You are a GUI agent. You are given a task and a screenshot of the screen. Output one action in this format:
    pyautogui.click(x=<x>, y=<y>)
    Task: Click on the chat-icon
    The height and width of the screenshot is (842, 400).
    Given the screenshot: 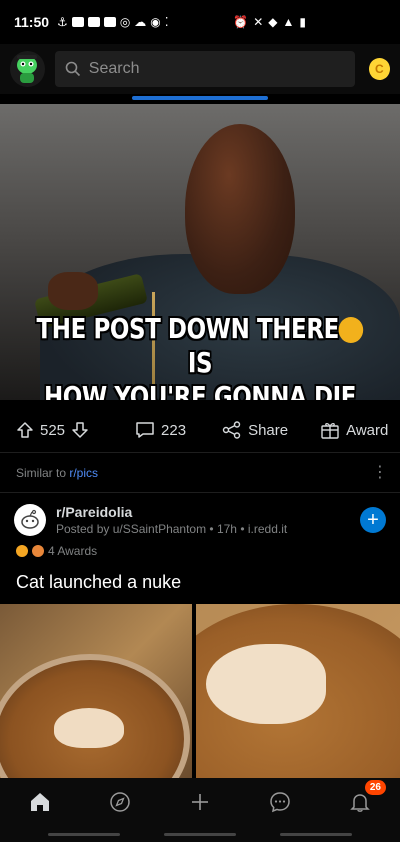 What is the action you would take?
    pyautogui.click(x=280, y=802)
    